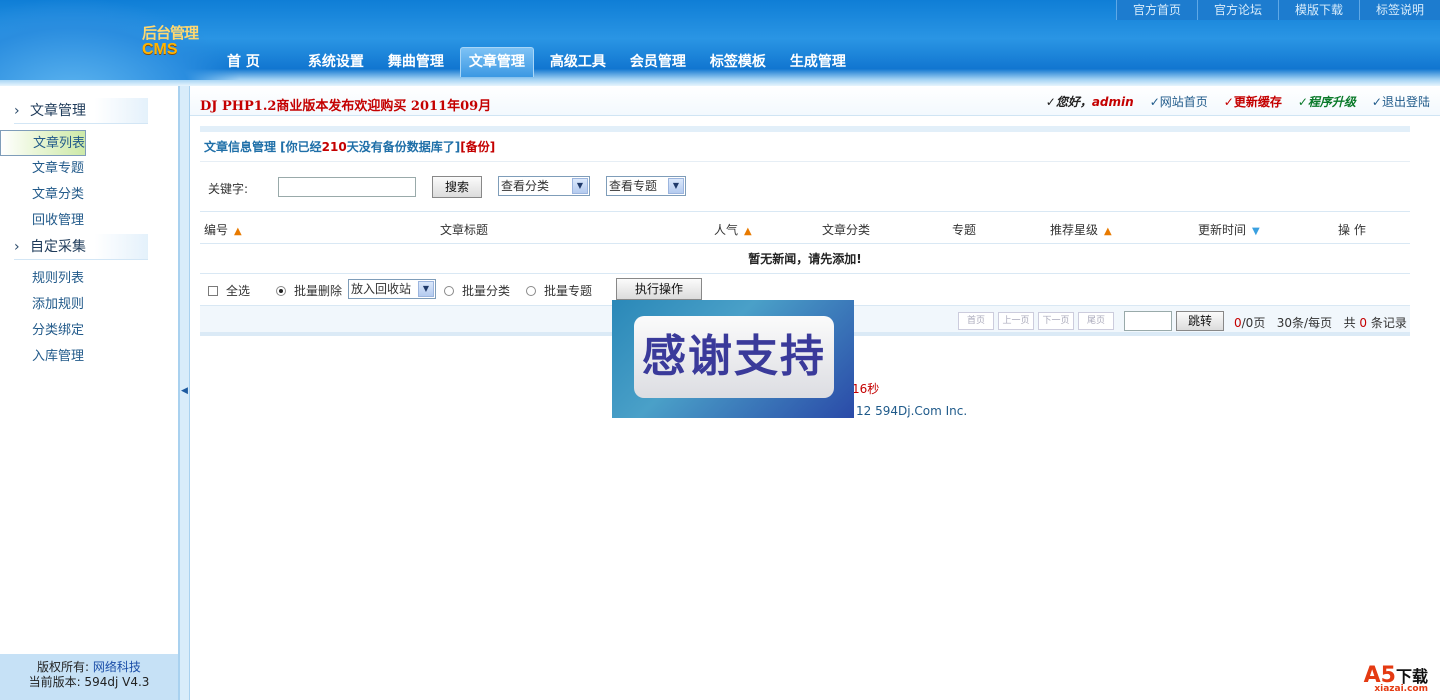 This screenshot has height=700, width=1440. Describe the element at coordinates (58, 247) in the screenshot. I see `sidebar-section-label: 自定采集` at that location.